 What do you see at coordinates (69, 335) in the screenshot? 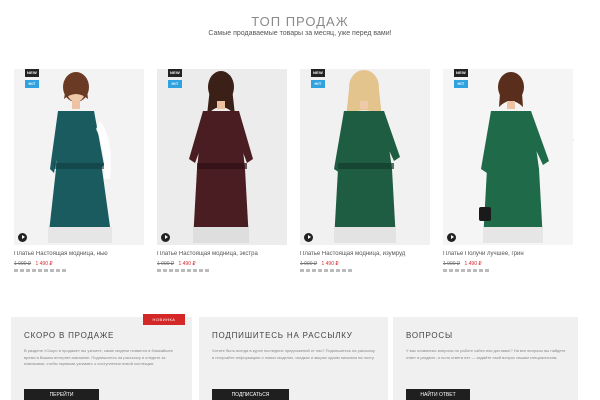
I see `coming-soon-title: СКОРО В ПРОДАЖЕ` at bounding box center [69, 335].